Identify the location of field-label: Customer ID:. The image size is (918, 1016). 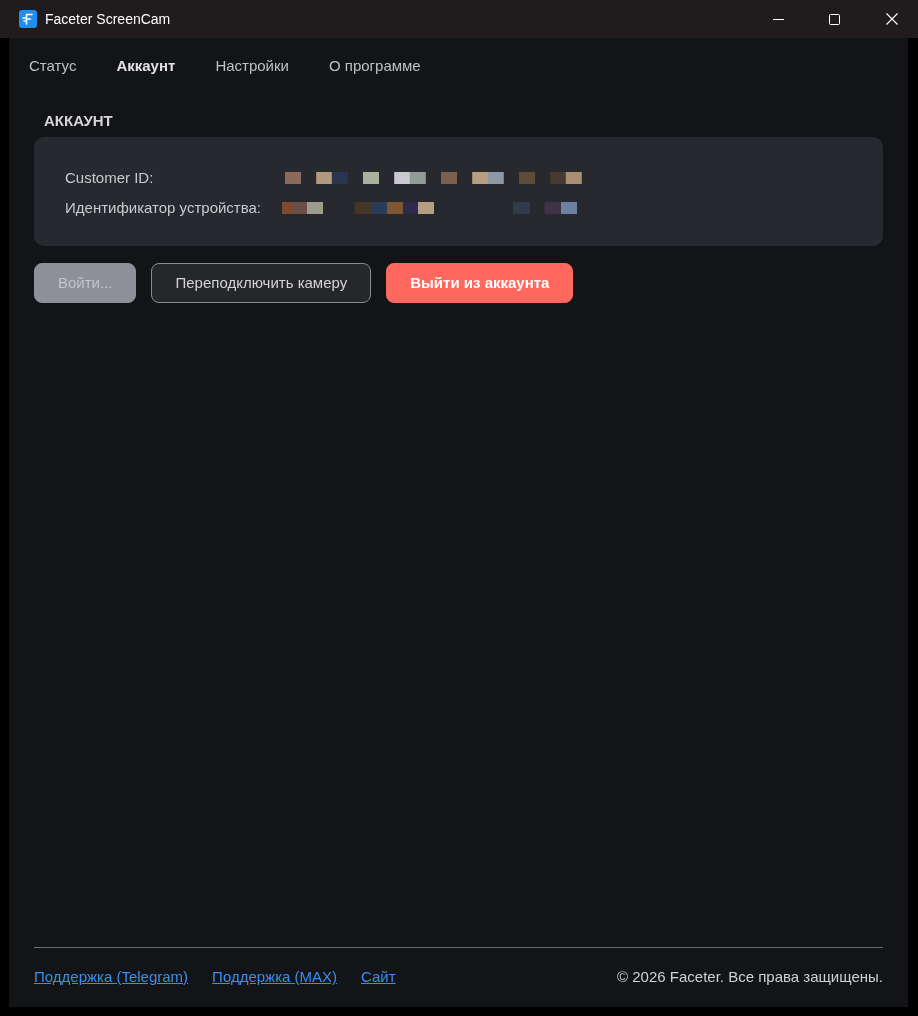
(109, 178).